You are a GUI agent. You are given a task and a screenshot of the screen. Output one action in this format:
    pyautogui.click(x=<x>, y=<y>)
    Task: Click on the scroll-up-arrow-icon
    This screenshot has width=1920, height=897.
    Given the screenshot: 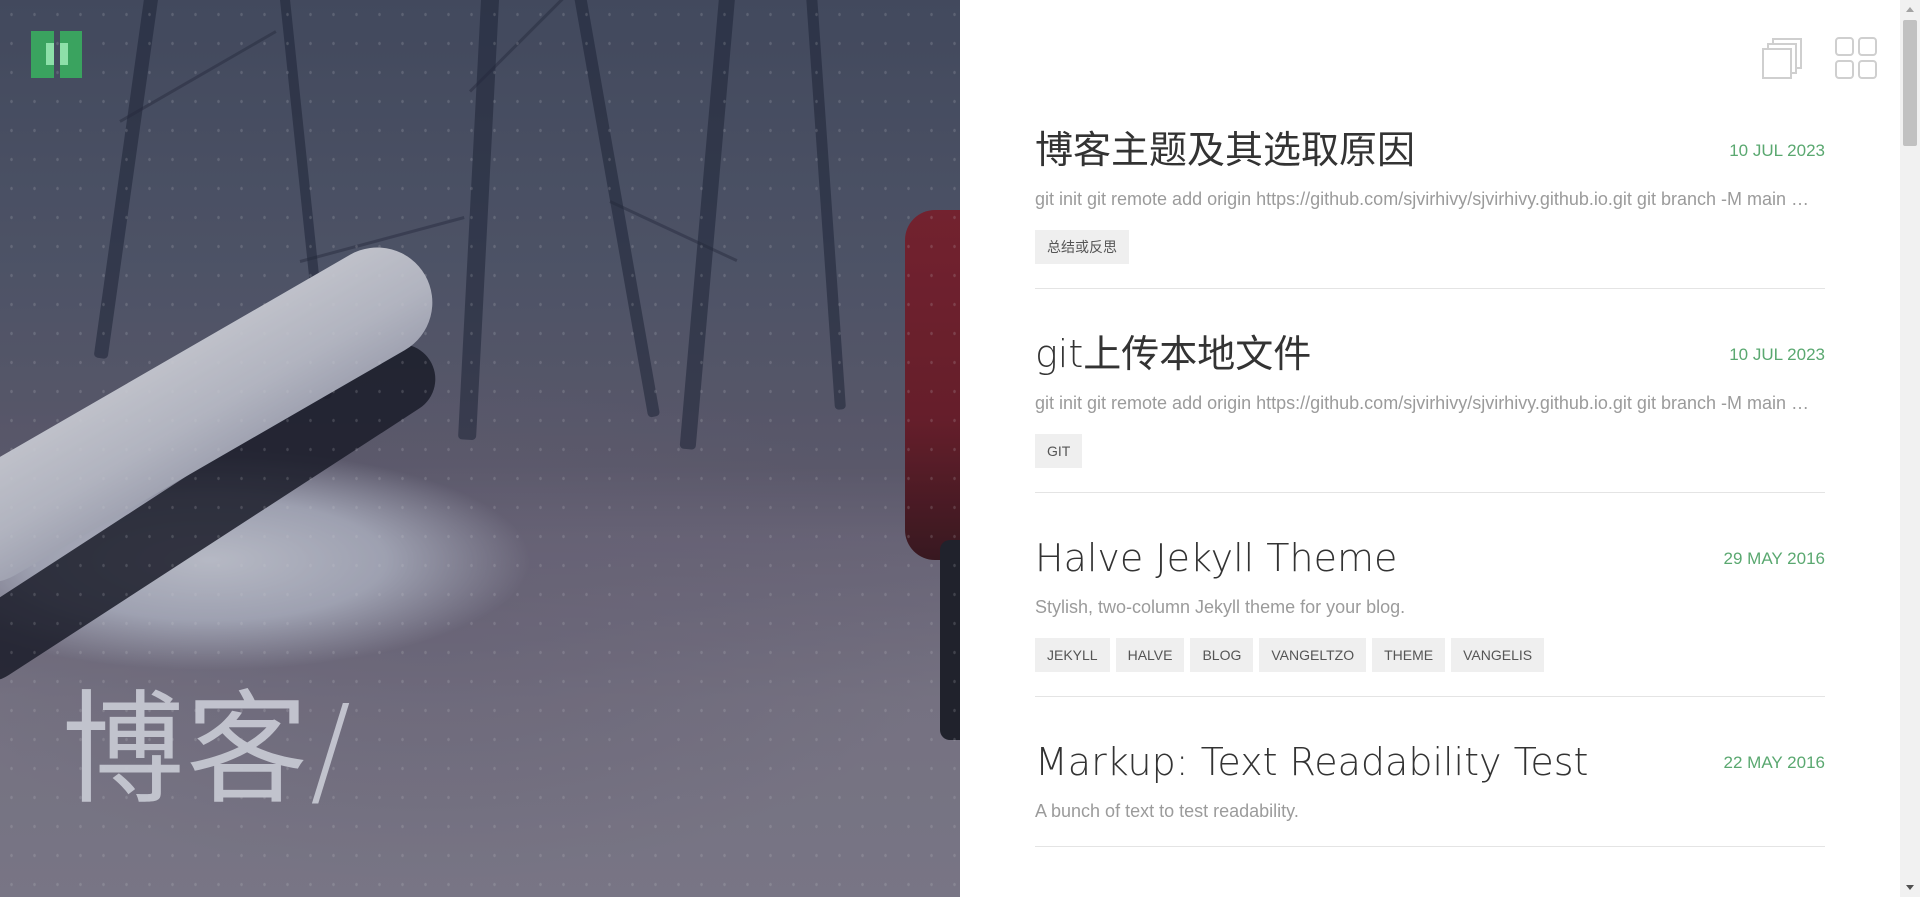 What is the action you would take?
    pyautogui.click(x=1910, y=9)
    